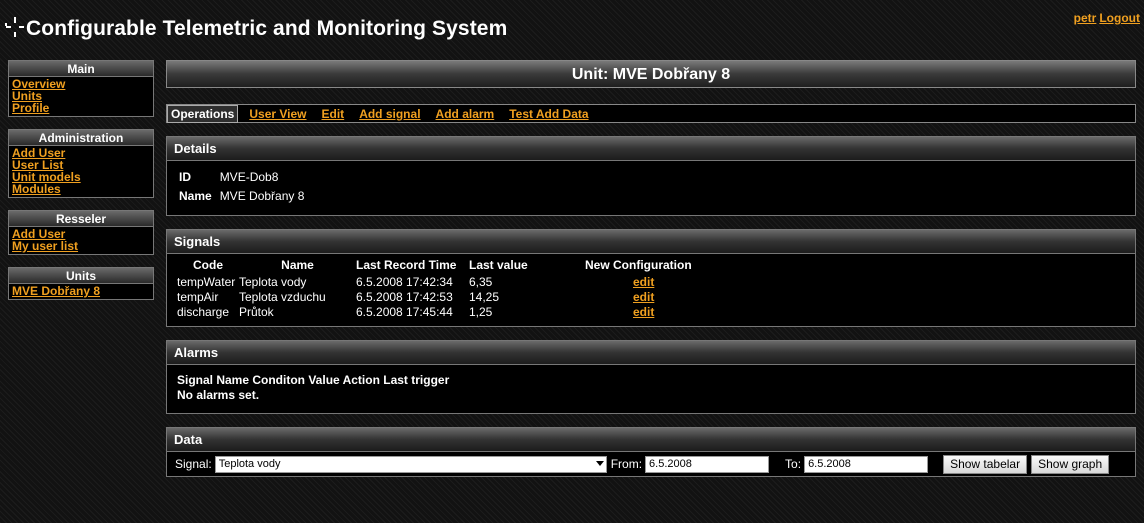 Image resolution: width=1144 pixels, height=523 pixels. Describe the element at coordinates (866, 464) in the screenshot. I see `to-date-input` at that location.